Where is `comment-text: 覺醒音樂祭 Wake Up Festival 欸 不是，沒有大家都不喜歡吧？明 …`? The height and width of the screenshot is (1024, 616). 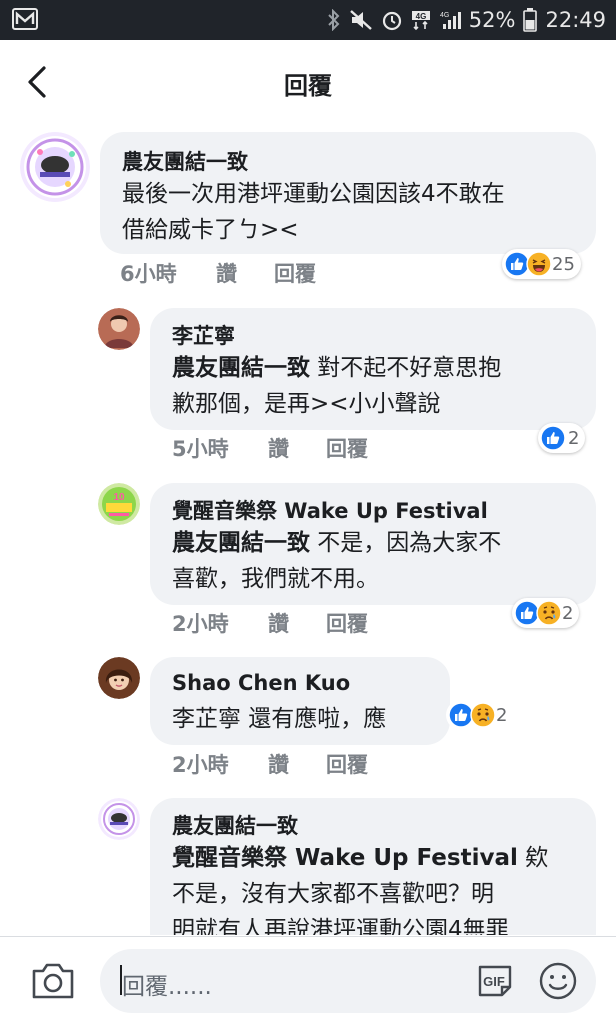 comment-text: 覺醒音樂祭 Wake Up Festival 欸 不是，沒有大家都不喜歡吧？明 … is located at coordinates (382, 887).